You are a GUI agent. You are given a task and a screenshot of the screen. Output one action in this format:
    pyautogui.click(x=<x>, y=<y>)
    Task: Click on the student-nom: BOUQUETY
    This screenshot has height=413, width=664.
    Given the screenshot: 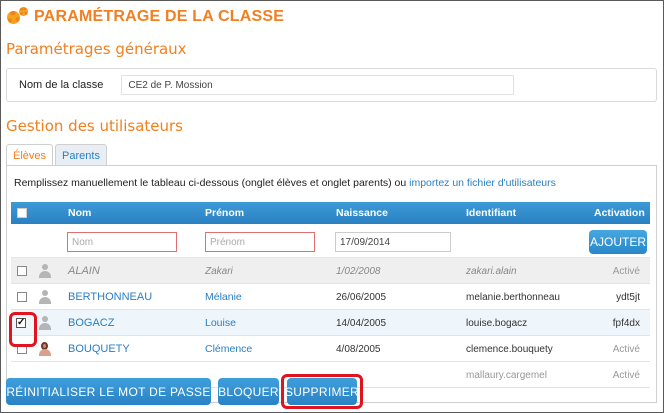 What is the action you would take?
    pyautogui.click(x=99, y=349)
    